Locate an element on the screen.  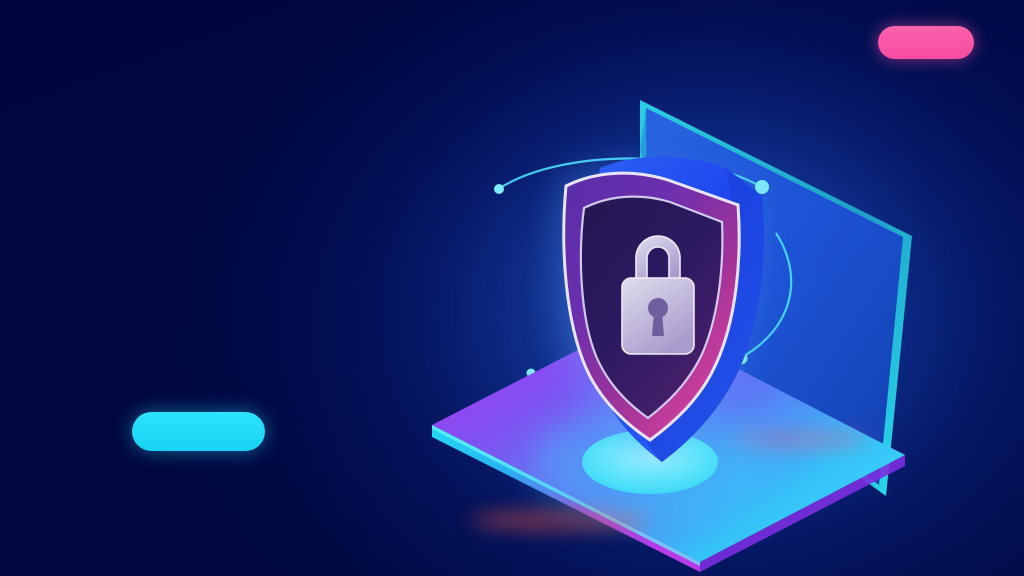
sign-in-button is located at coordinates (926, 42).